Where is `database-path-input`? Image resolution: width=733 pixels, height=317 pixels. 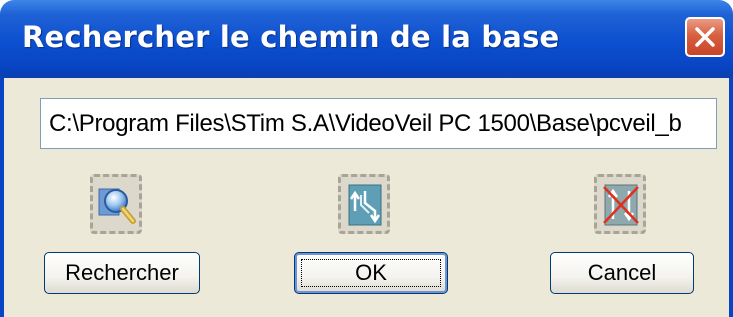
database-path-input is located at coordinates (378, 123).